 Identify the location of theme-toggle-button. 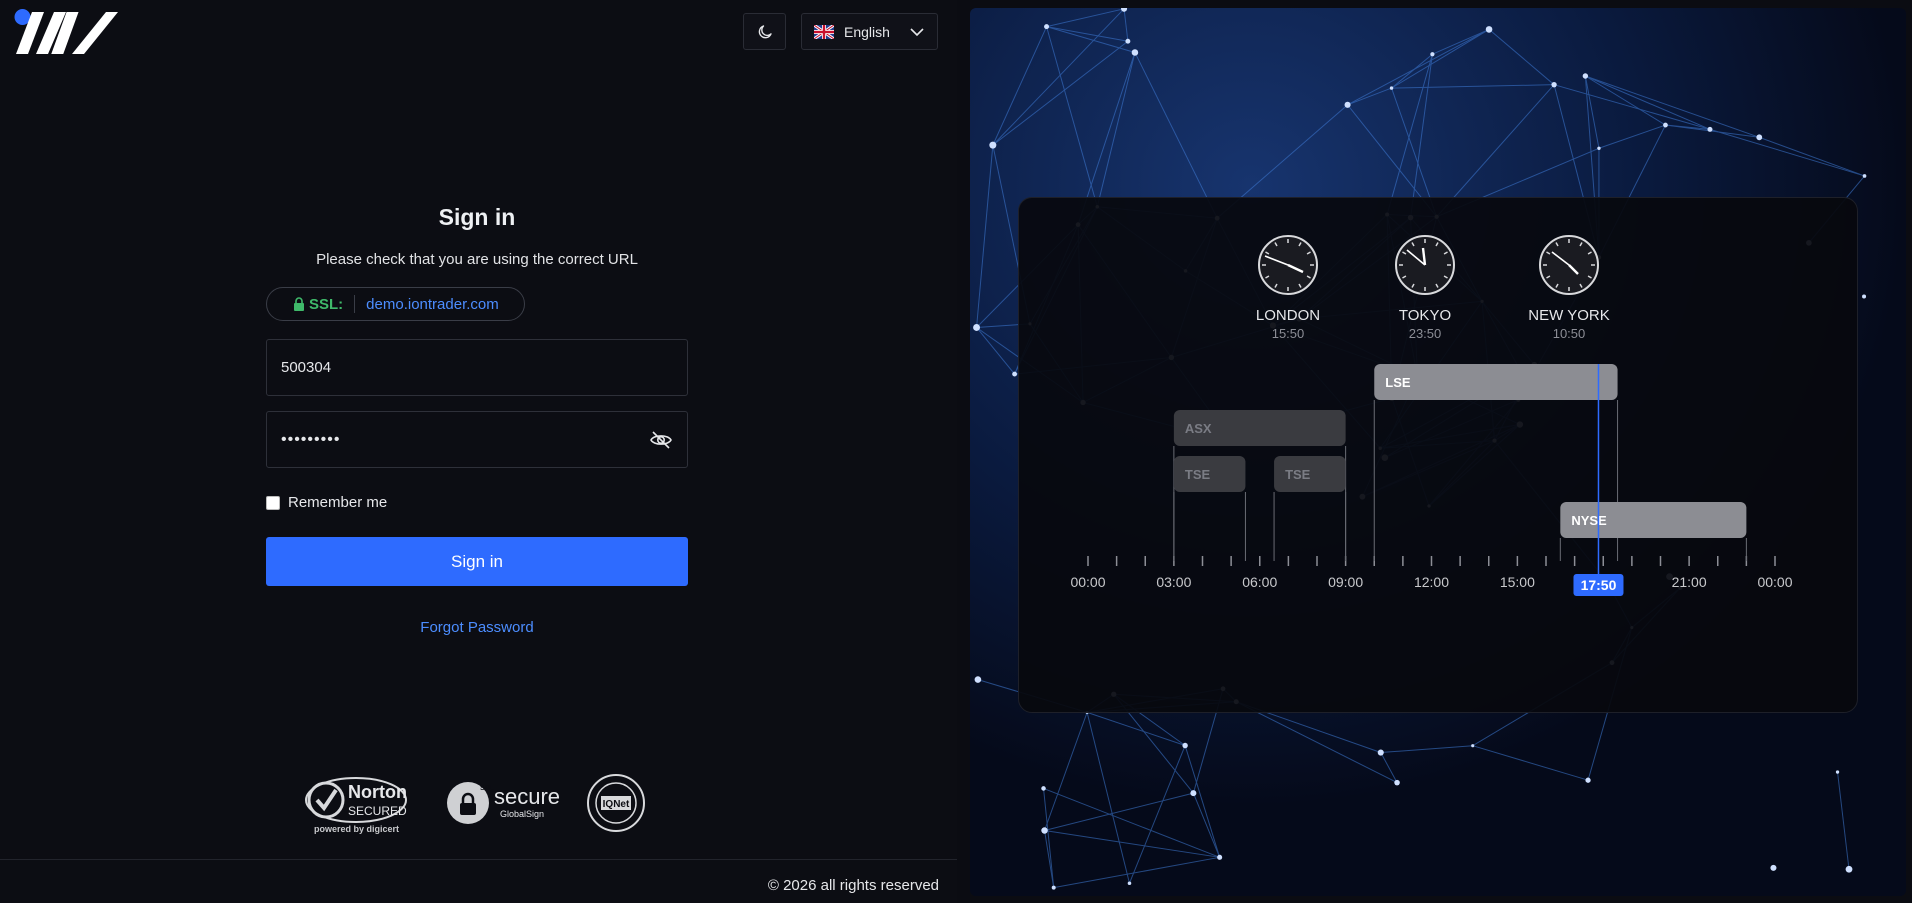
(764, 31).